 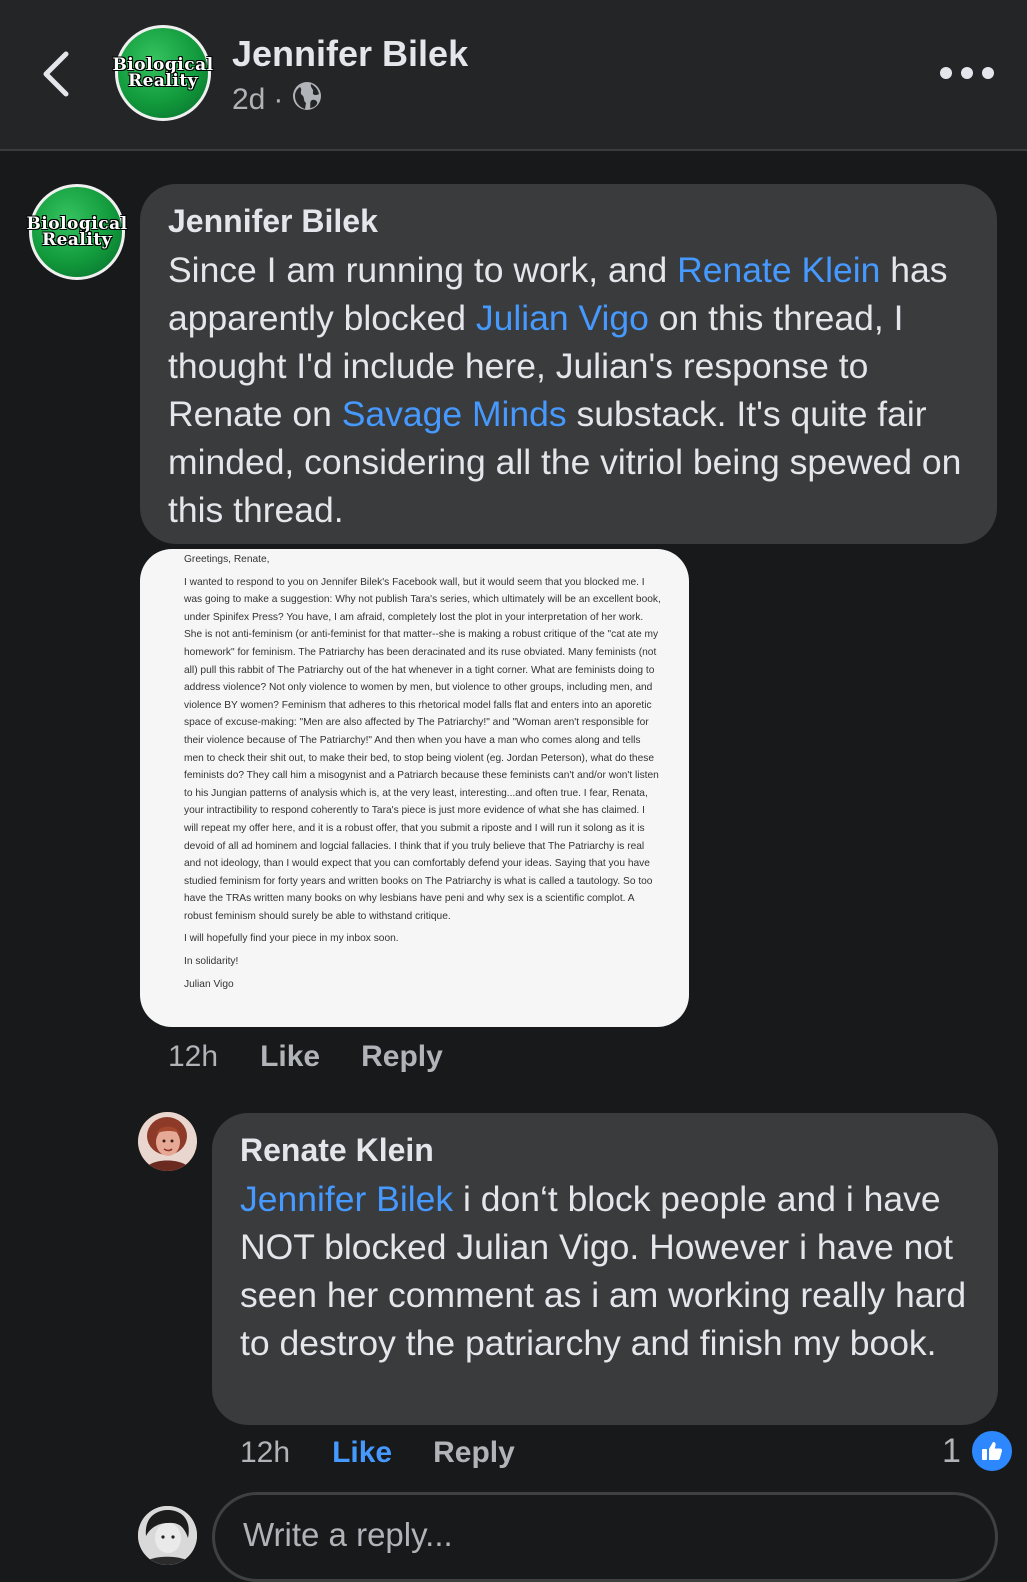 What do you see at coordinates (362, 1453) in the screenshot?
I see `like-button-active: Like` at bounding box center [362, 1453].